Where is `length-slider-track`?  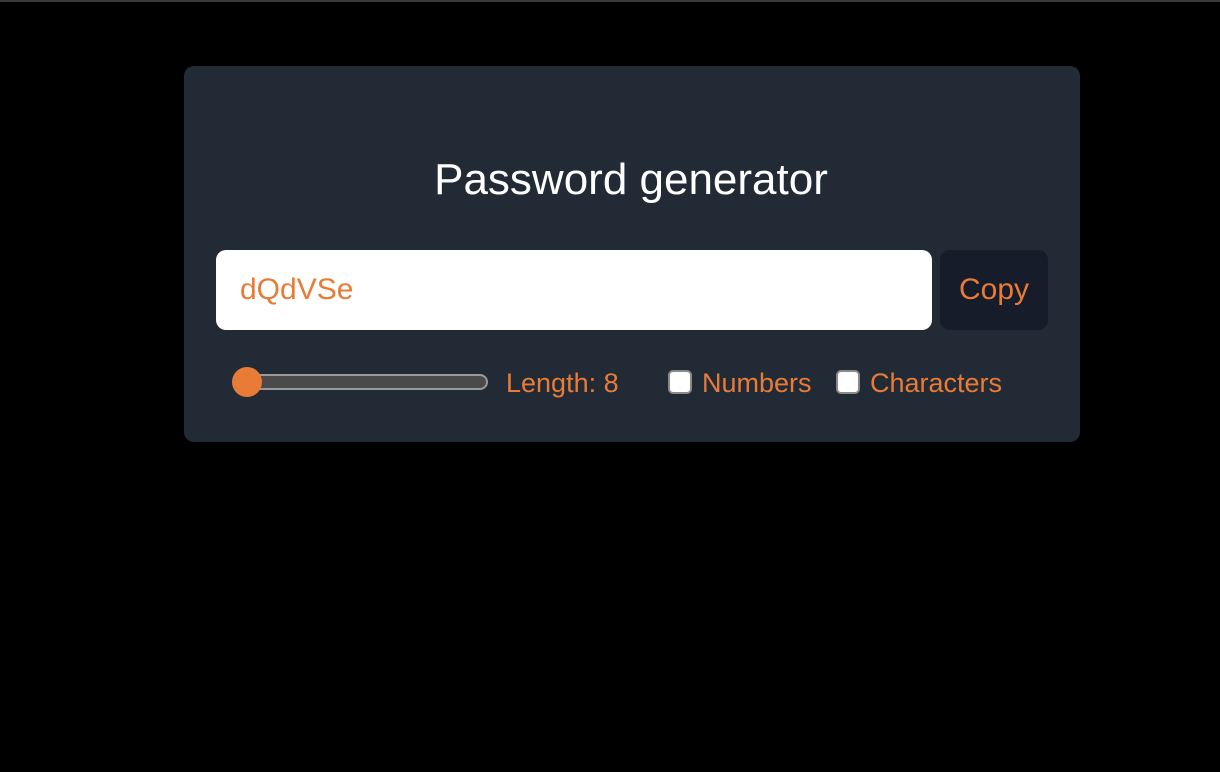
length-slider-track is located at coordinates (362, 382).